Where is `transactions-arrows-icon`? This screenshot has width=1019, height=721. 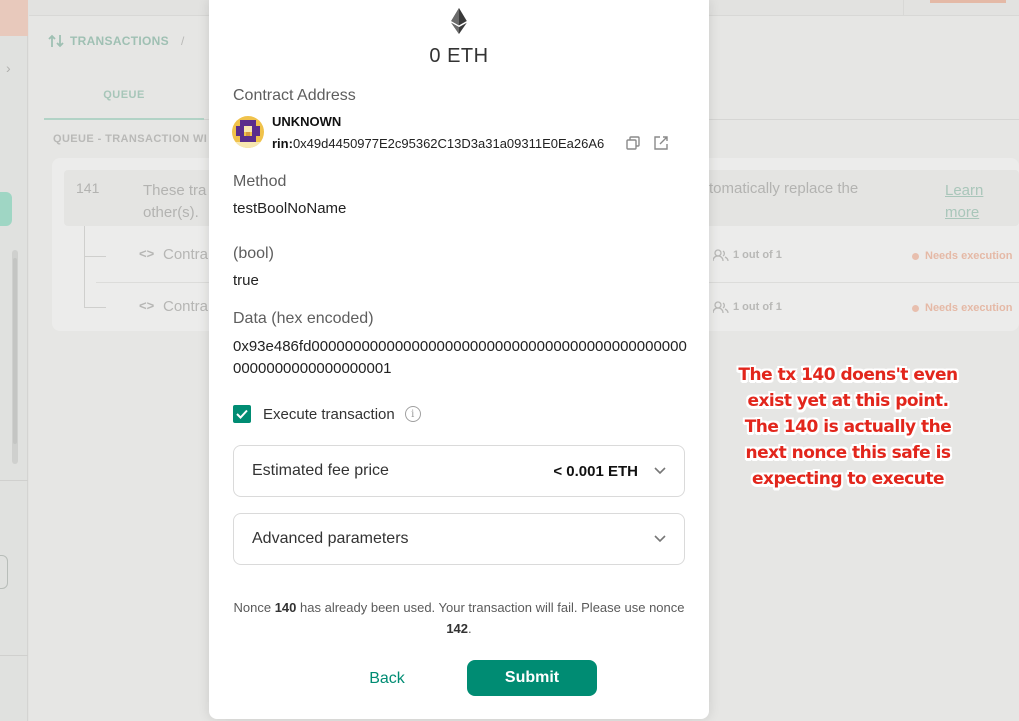
transactions-arrows-icon is located at coordinates (56, 41).